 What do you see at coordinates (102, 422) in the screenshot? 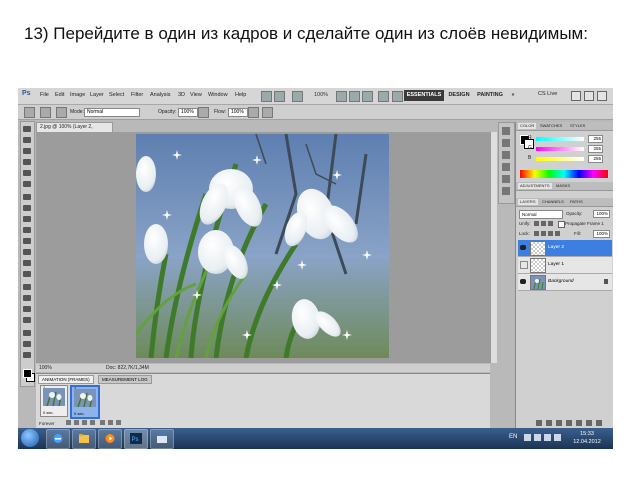
I see `tween-icon` at bounding box center [102, 422].